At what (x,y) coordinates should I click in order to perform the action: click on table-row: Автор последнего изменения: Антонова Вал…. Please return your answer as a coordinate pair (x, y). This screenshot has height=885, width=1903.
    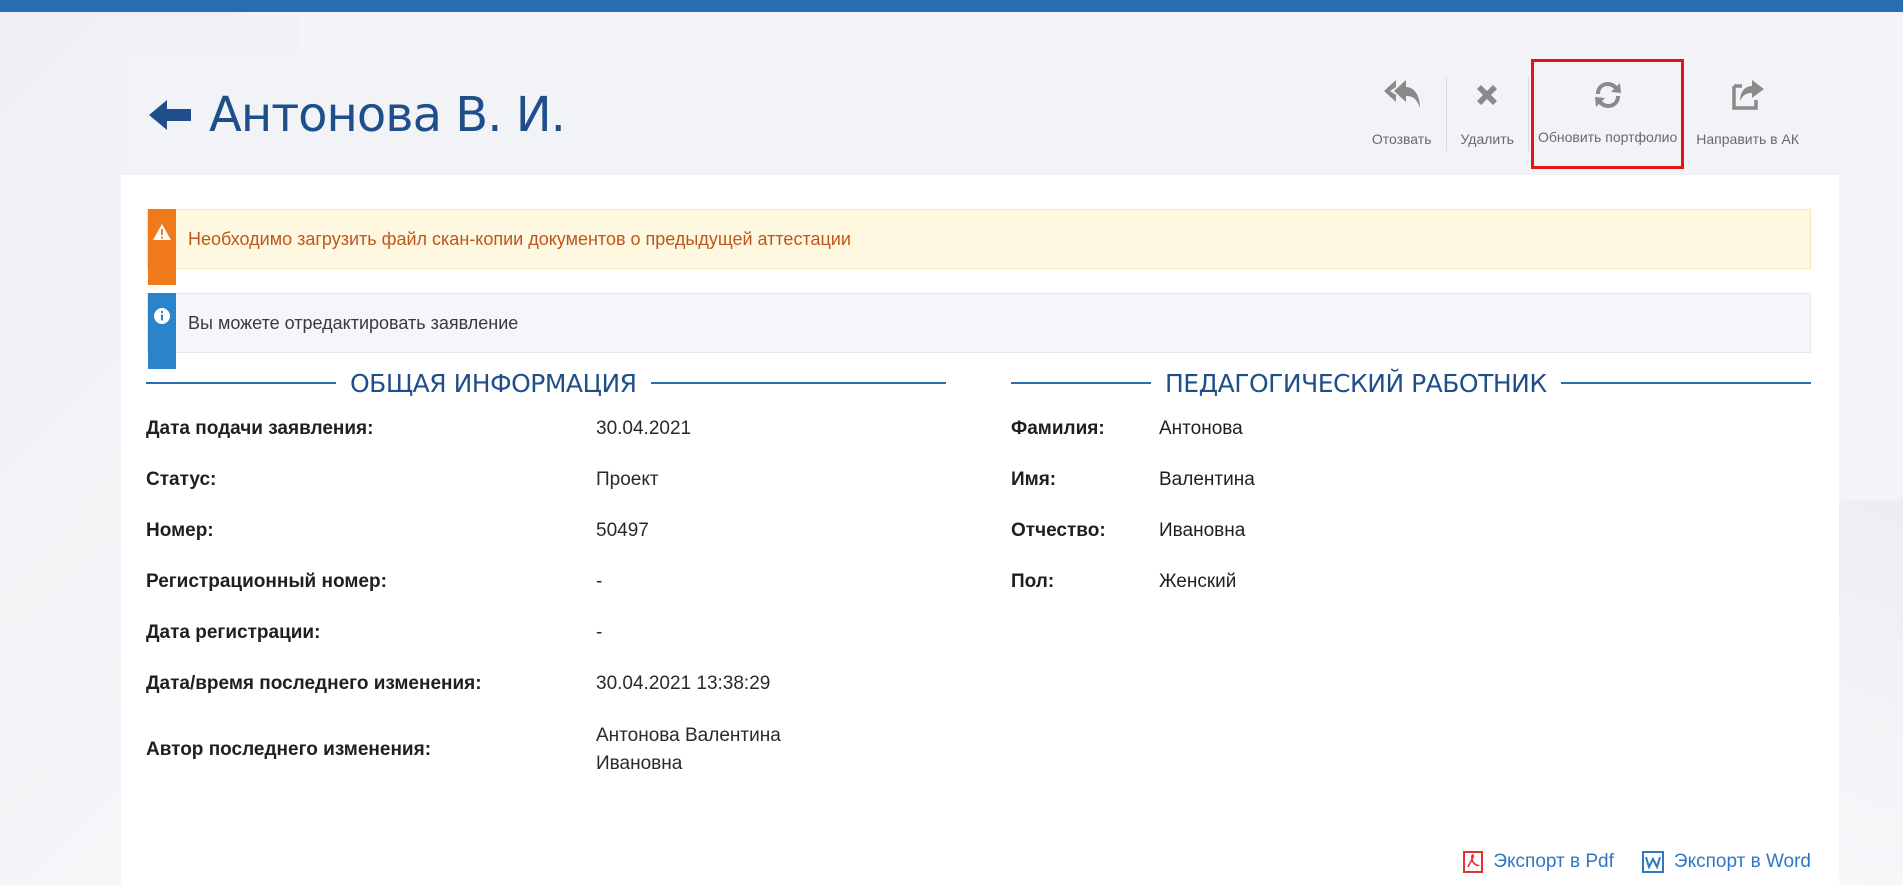
    Looking at the image, I should click on (463, 749).